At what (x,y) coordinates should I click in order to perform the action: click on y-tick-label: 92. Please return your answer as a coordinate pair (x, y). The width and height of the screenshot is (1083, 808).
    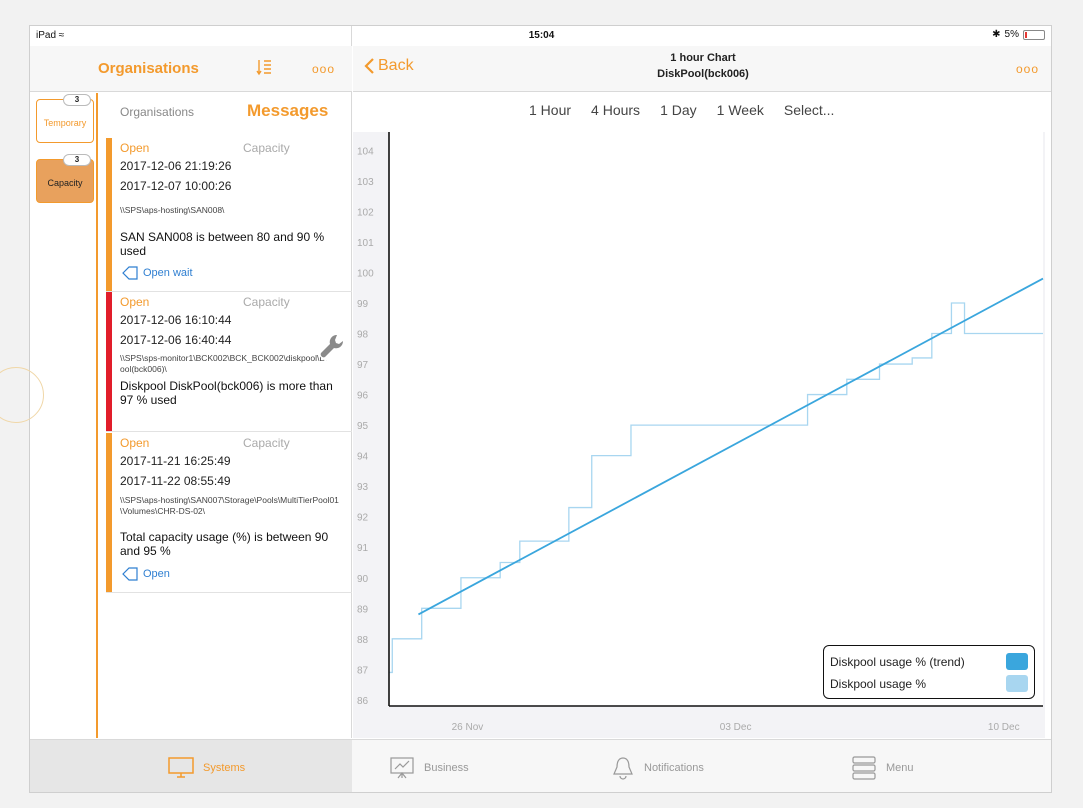
    Looking at the image, I should click on (363, 518).